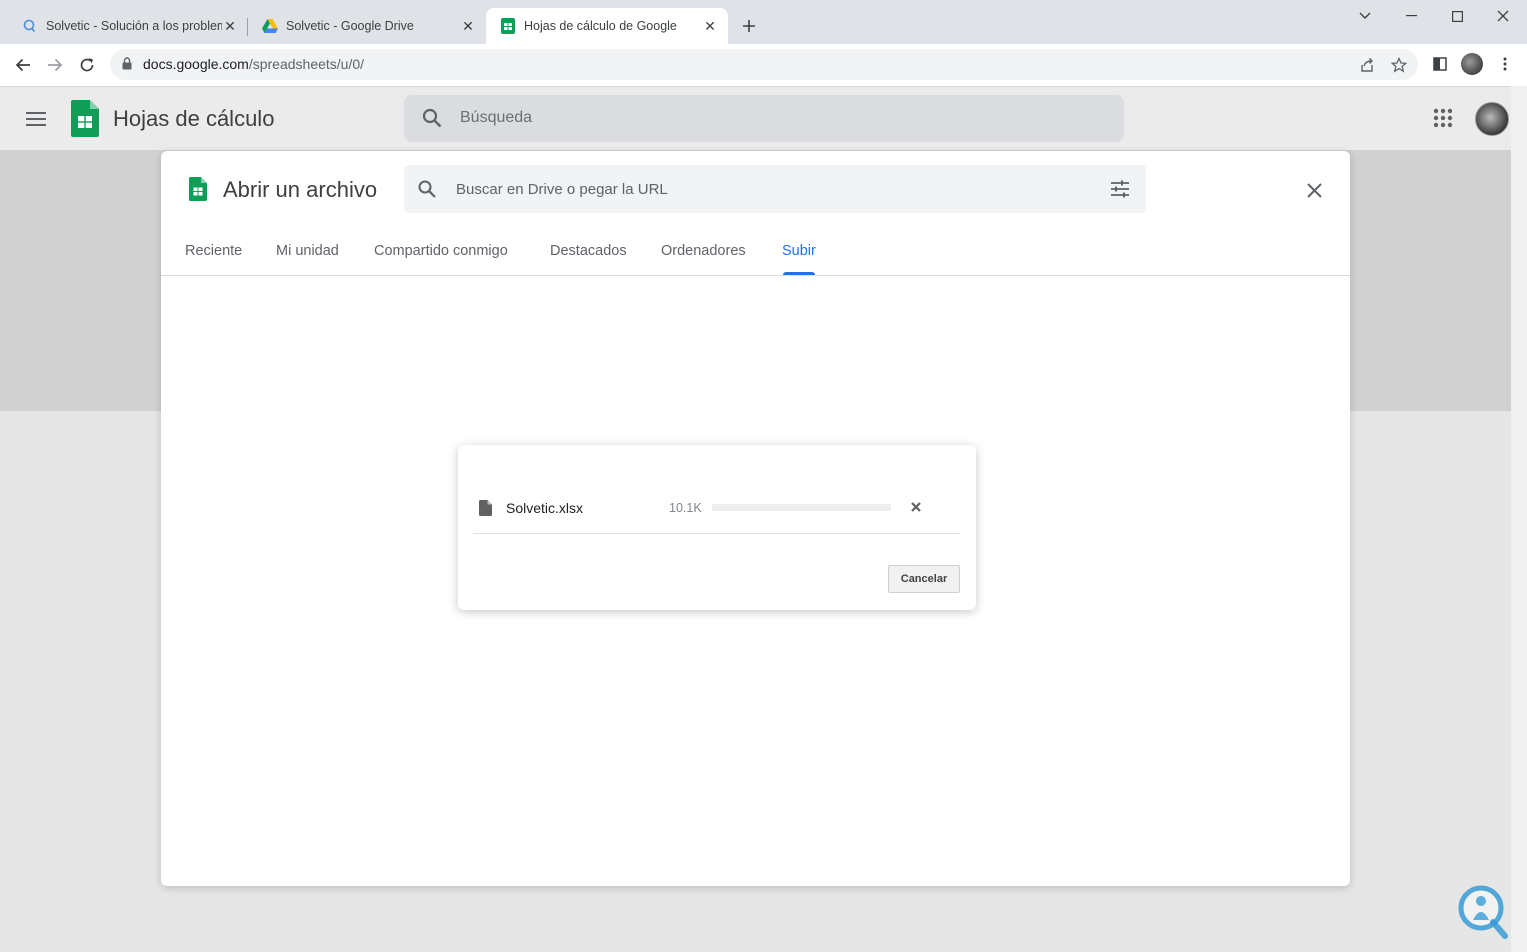 Image resolution: width=1527 pixels, height=952 pixels. Describe the element at coordinates (588, 251) in the screenshot. I see `tab-starred: Destacados` at that location.